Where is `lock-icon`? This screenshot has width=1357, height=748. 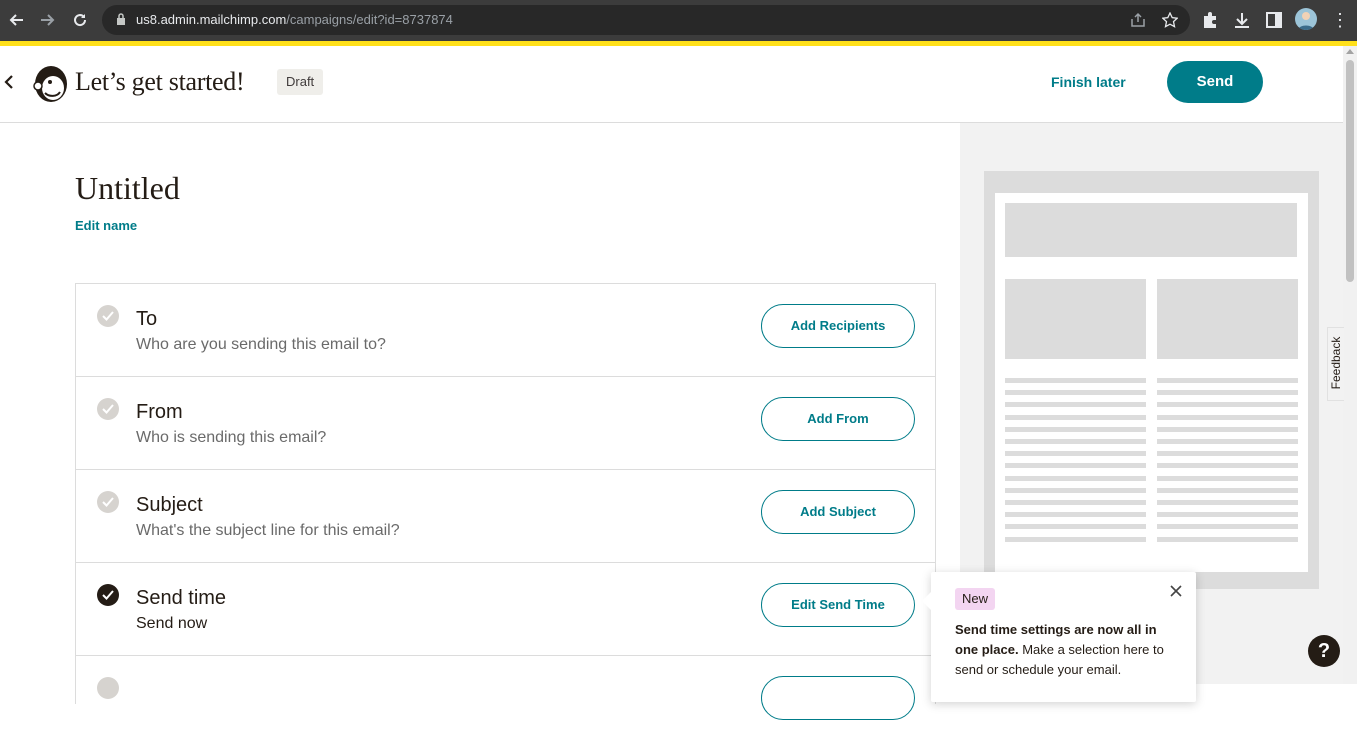
lock-icon is located at coordinates (121, 19).